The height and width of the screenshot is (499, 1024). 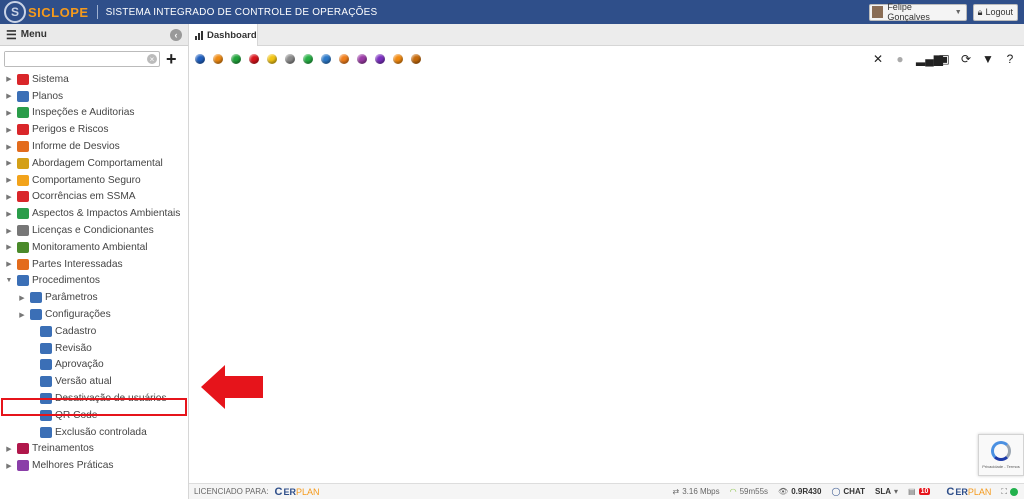 What do you see at coordinates (152, 59) in the screenshot?
I see `clear-search-icon: ×` at bounding box center [152, 59].